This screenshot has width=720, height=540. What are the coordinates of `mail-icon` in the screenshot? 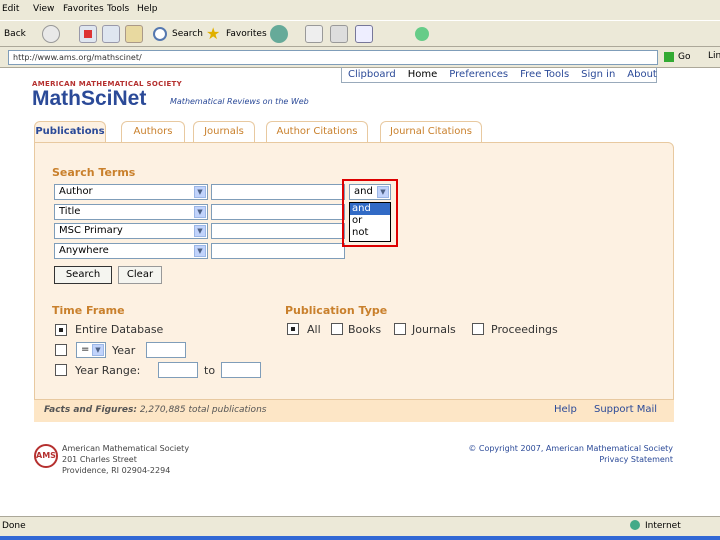 It's located at (314, 34).